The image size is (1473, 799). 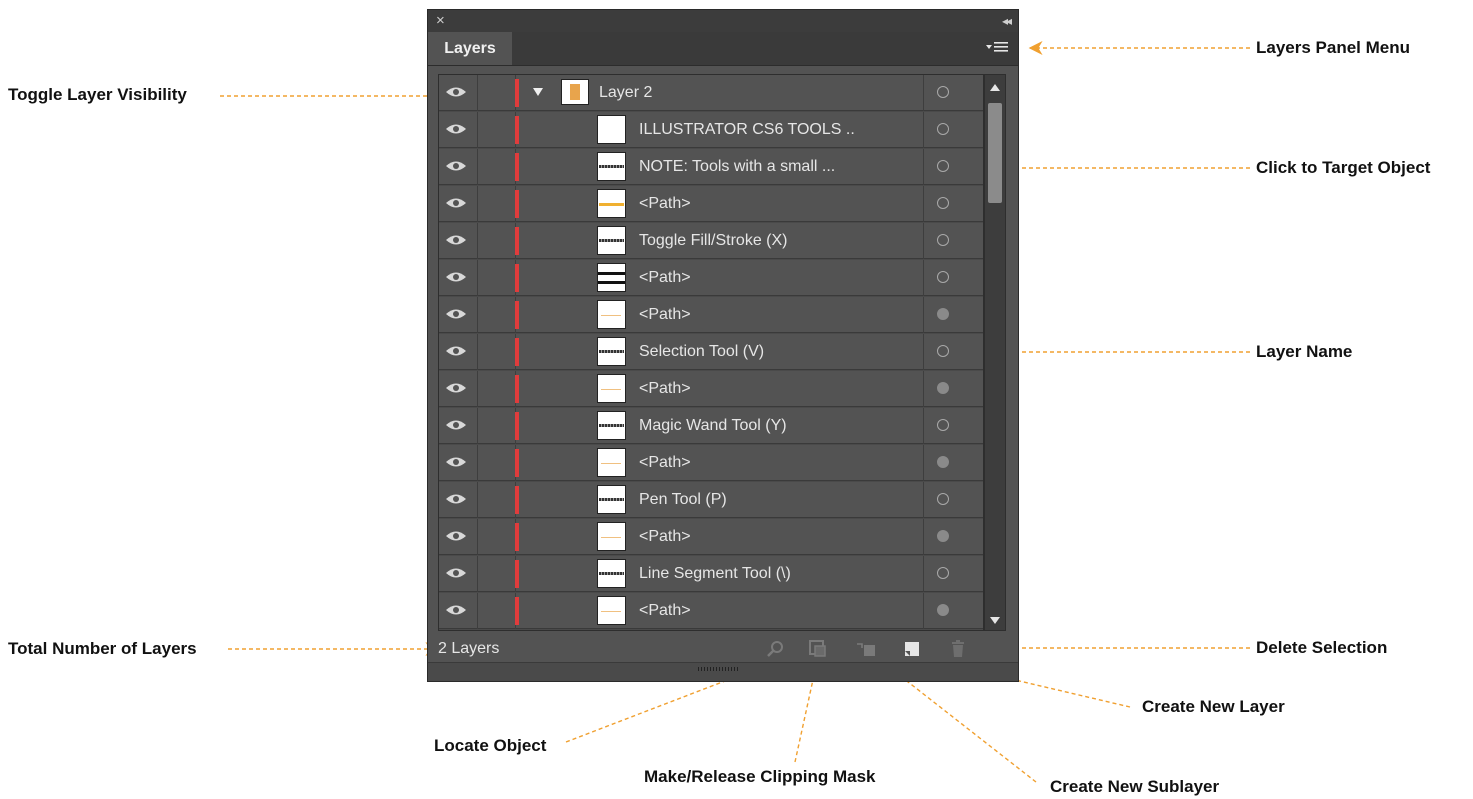 What do you see at coordinates (711, 93) in the screenshot?
I see `layer-row: Layer 2` at bounding box center [711, 93].